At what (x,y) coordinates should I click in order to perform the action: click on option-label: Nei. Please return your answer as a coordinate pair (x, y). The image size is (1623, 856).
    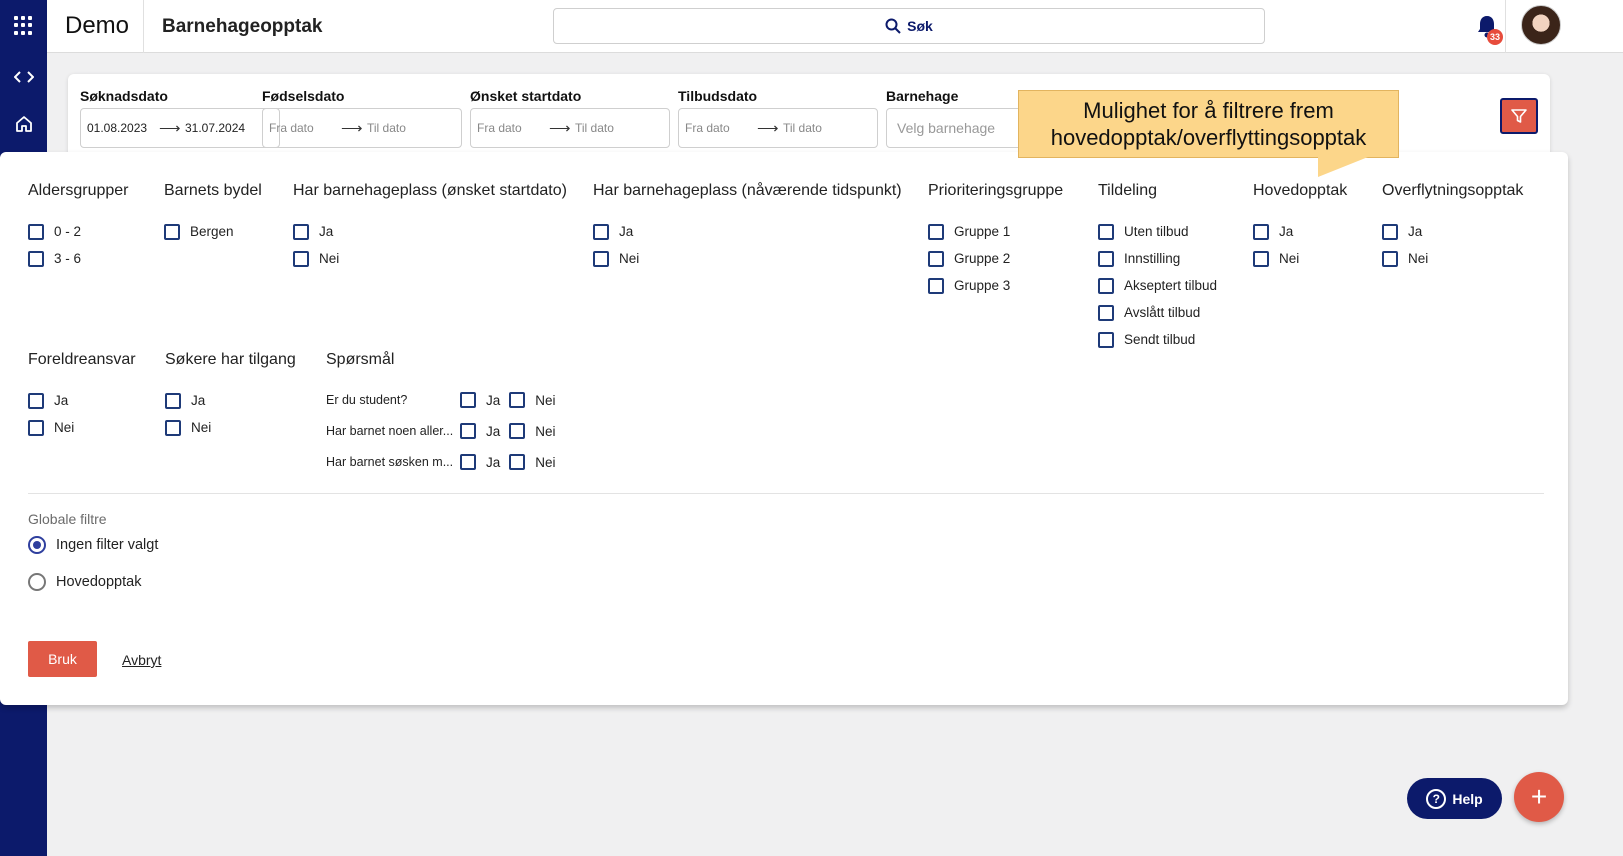
    Looking at the image, I should click on (1418, 258).